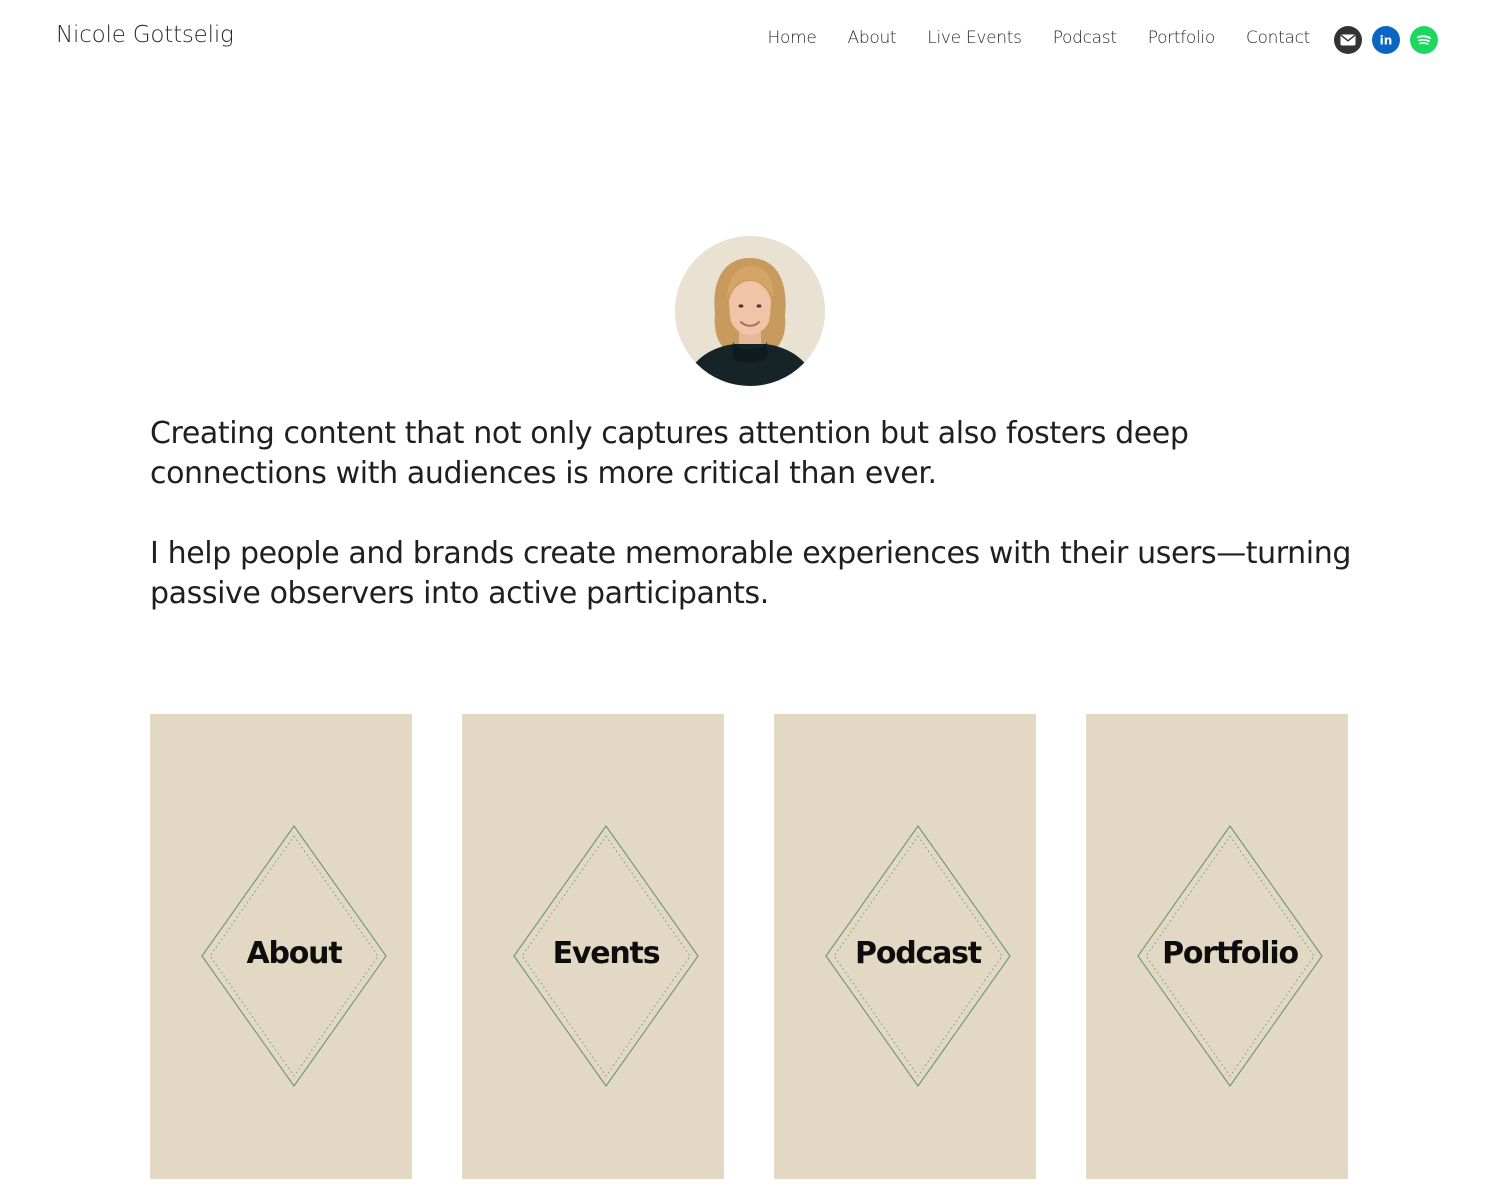 The height and width of the screenshot is (1200, 1500). I want to click on card-about-label: About, so click(294, 953).